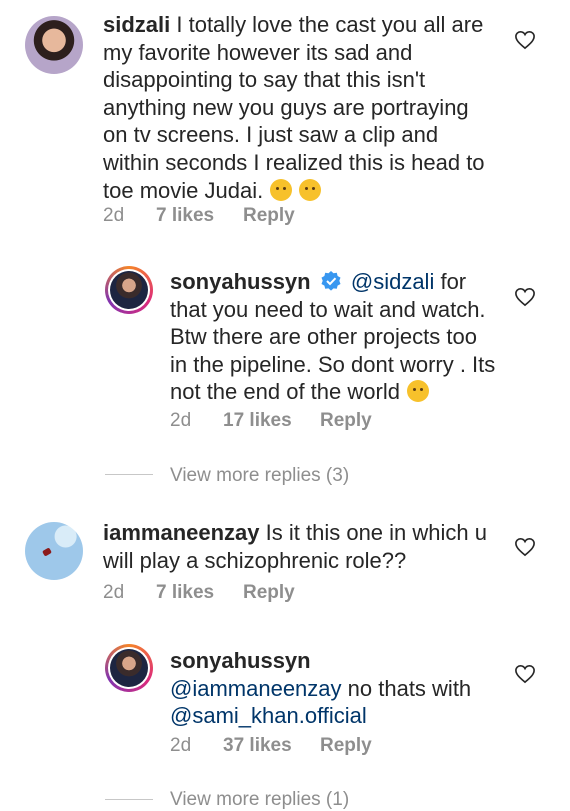 The image size is (570, 811). What do you see at coordinates (257, 421) in the screenshot?
I see `likes-count: 17 likes` at bounding box center [257, 421].